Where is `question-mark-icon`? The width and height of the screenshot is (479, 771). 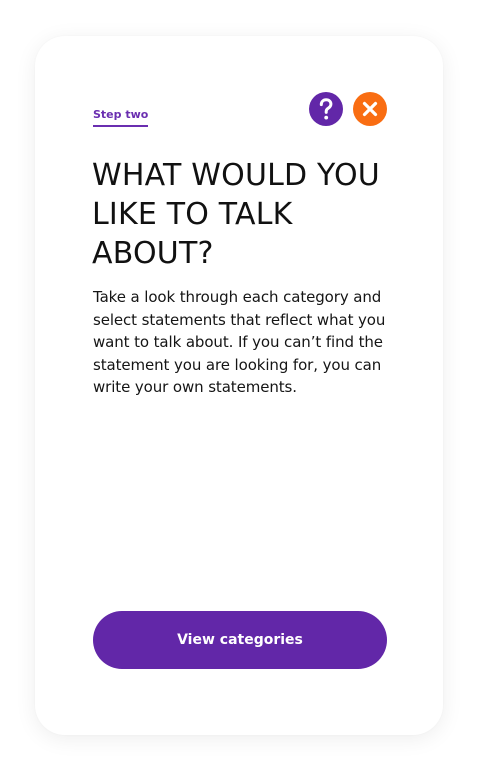
question-mark-icon is located at coordinates (326, 109).